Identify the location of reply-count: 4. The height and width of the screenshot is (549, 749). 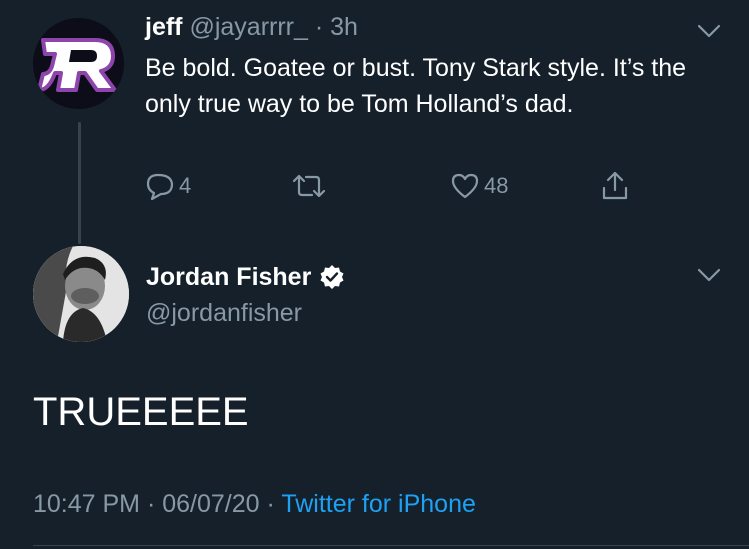
(185, 185).